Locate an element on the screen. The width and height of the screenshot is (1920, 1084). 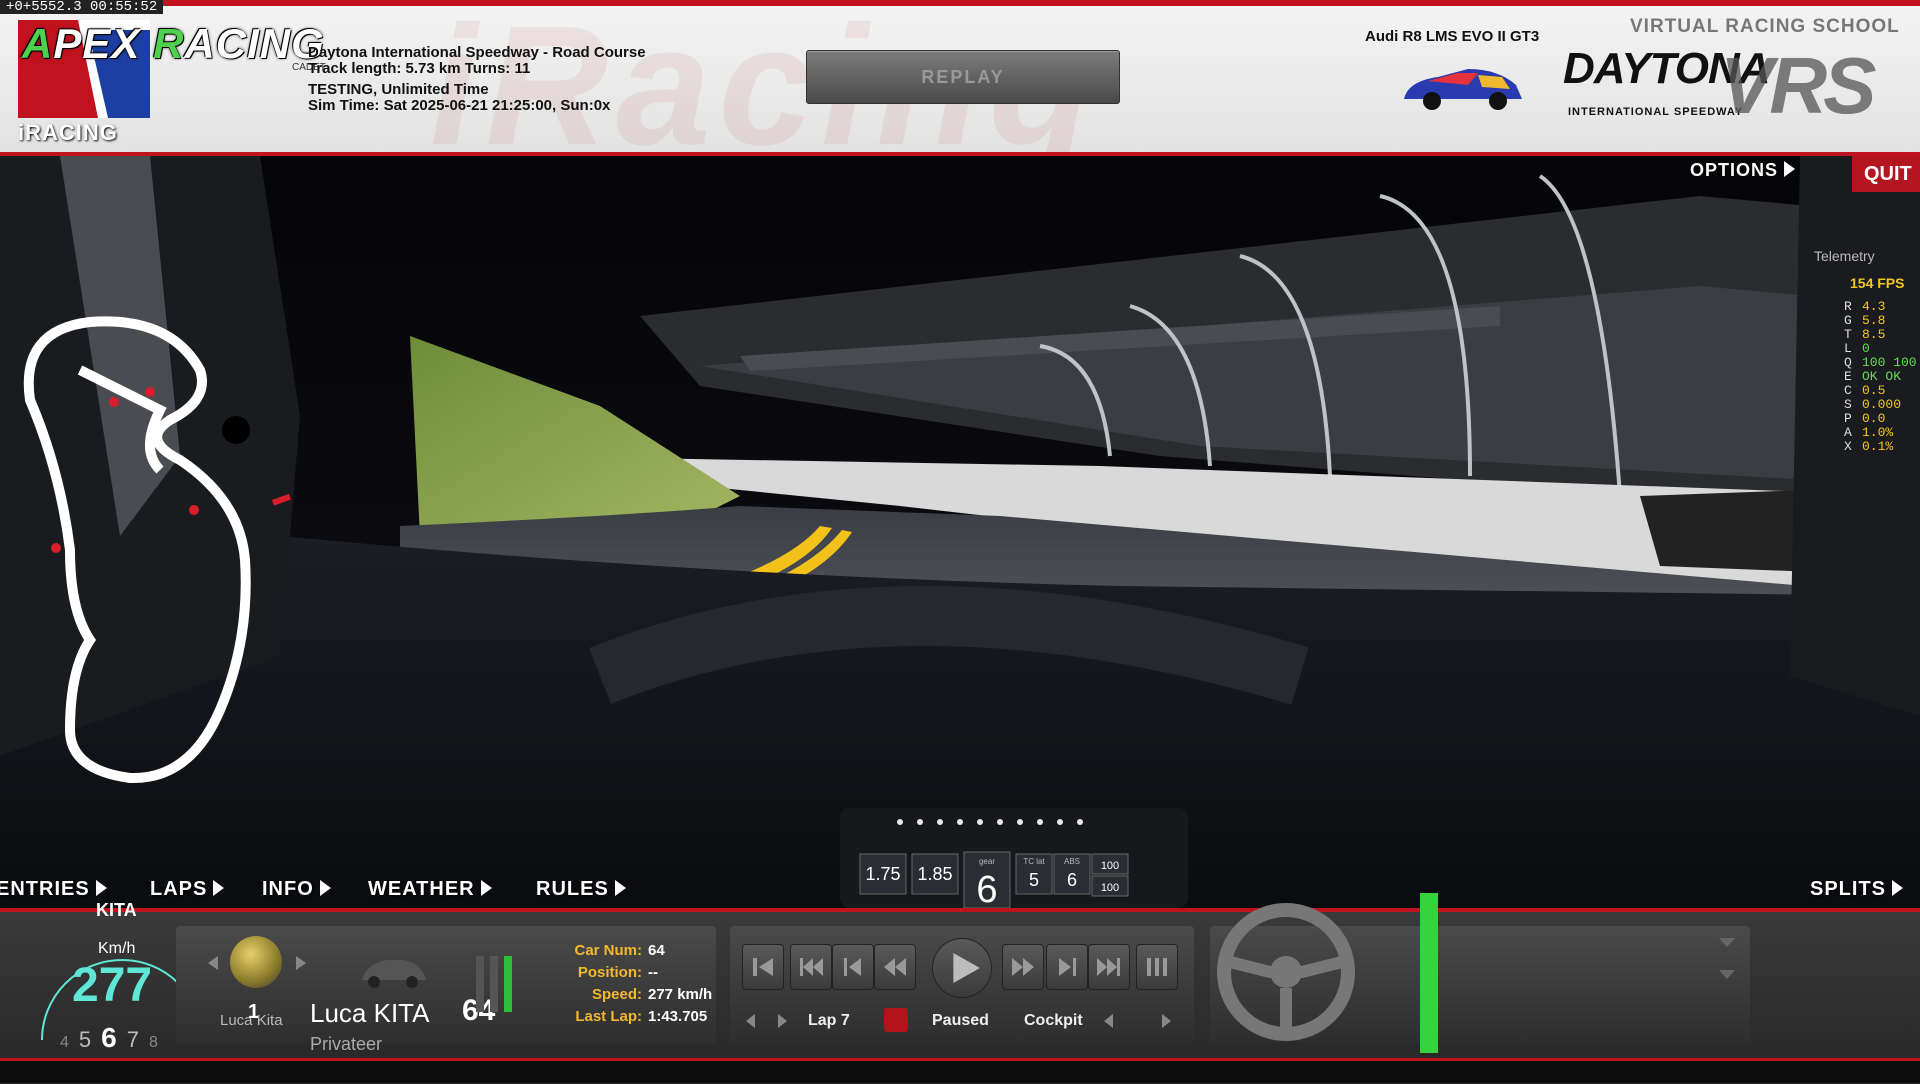
track-length: Track length: 5.73 km Turns: 11 is located at coordinates (419, 68).